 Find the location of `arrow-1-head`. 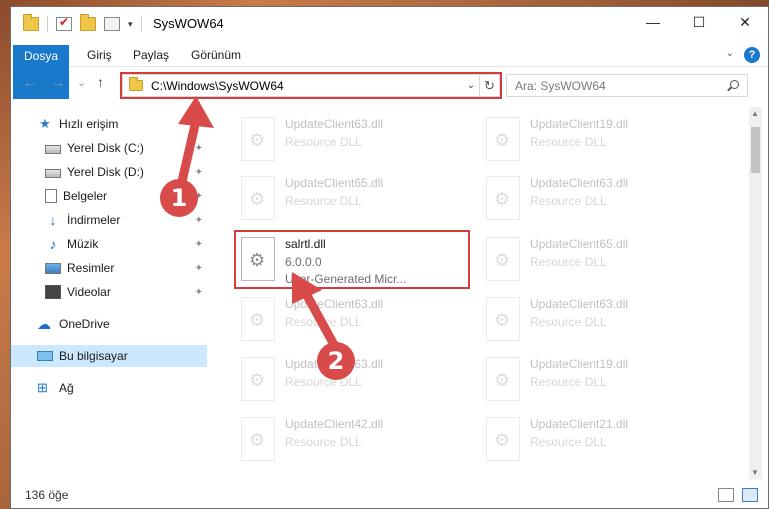

arrow-1-head is located at coordinates (196, 112).